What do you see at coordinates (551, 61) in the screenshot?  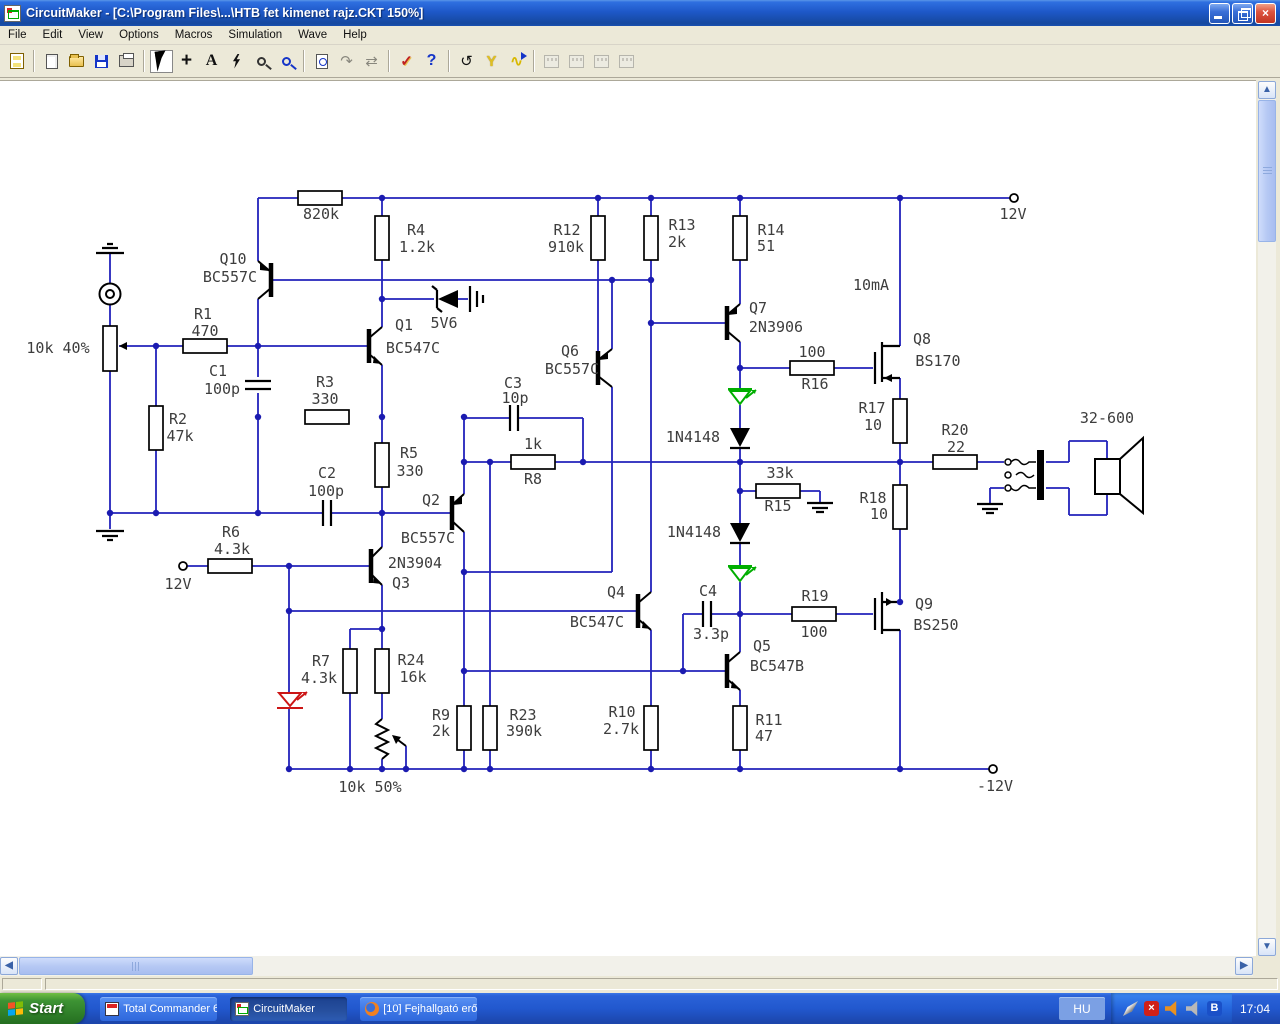 I see `instrument-scope-icon` at bounding box center [551, 61].